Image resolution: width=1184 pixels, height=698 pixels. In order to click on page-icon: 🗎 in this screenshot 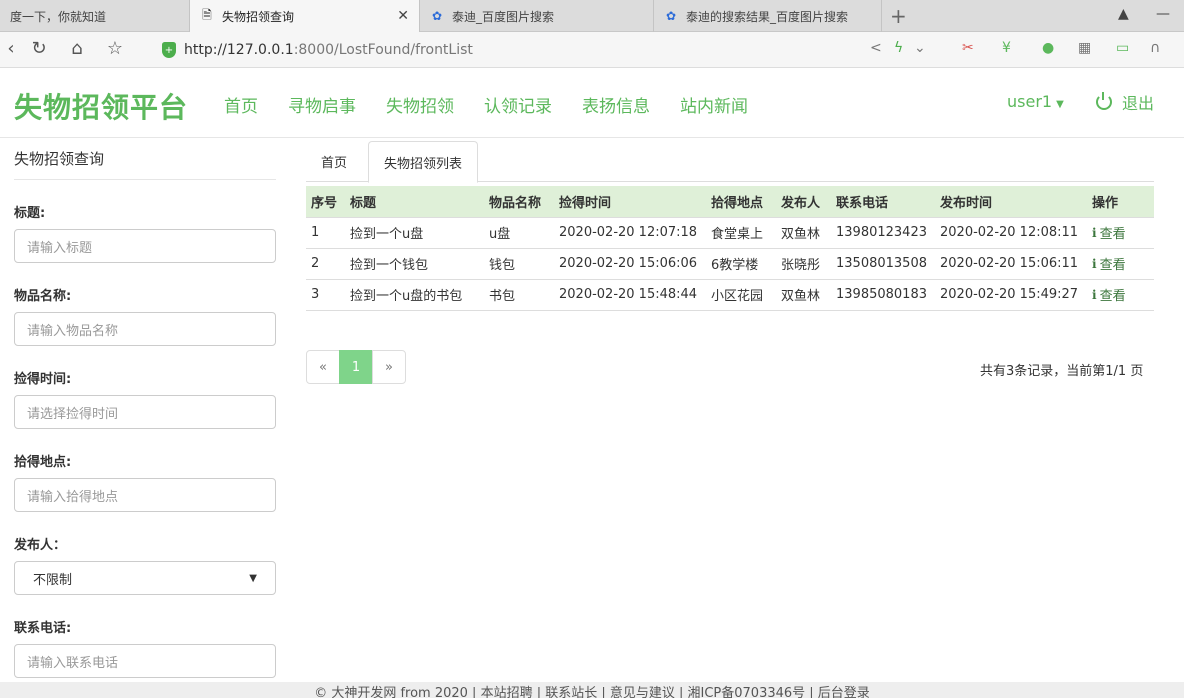, I will do `click(207, 14)`.